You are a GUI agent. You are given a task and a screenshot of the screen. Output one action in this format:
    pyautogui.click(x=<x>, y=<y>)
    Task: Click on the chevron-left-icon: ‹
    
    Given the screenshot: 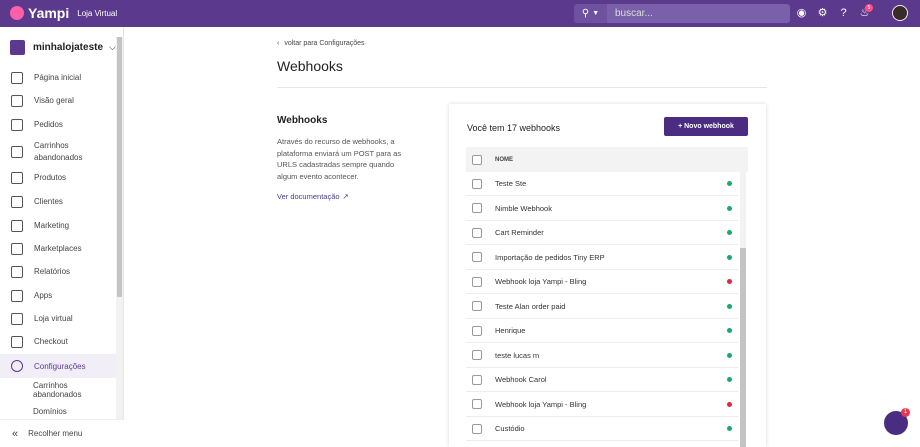 What is the action you would take?
    pyautogui.click(x=278, y=43)
    